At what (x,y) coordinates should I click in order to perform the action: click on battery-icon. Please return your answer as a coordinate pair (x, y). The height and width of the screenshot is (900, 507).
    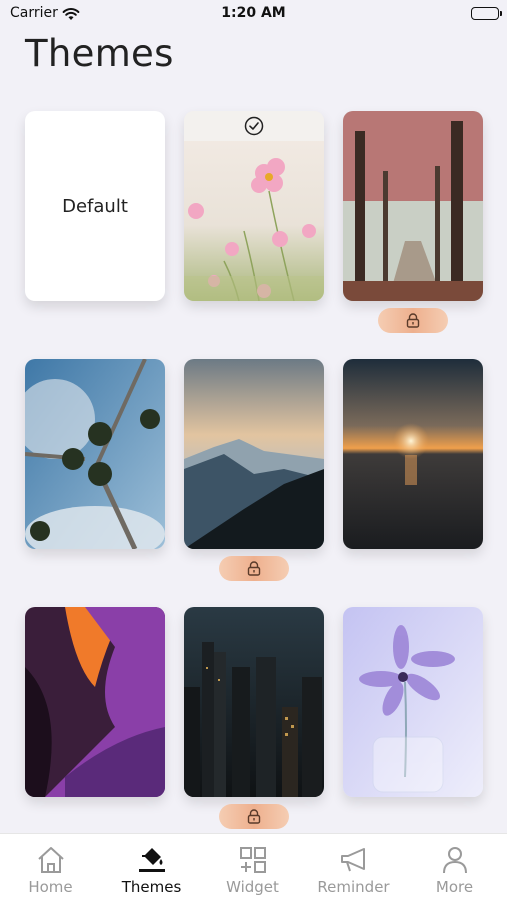
    Looking at the image, I should click on (486, 13).